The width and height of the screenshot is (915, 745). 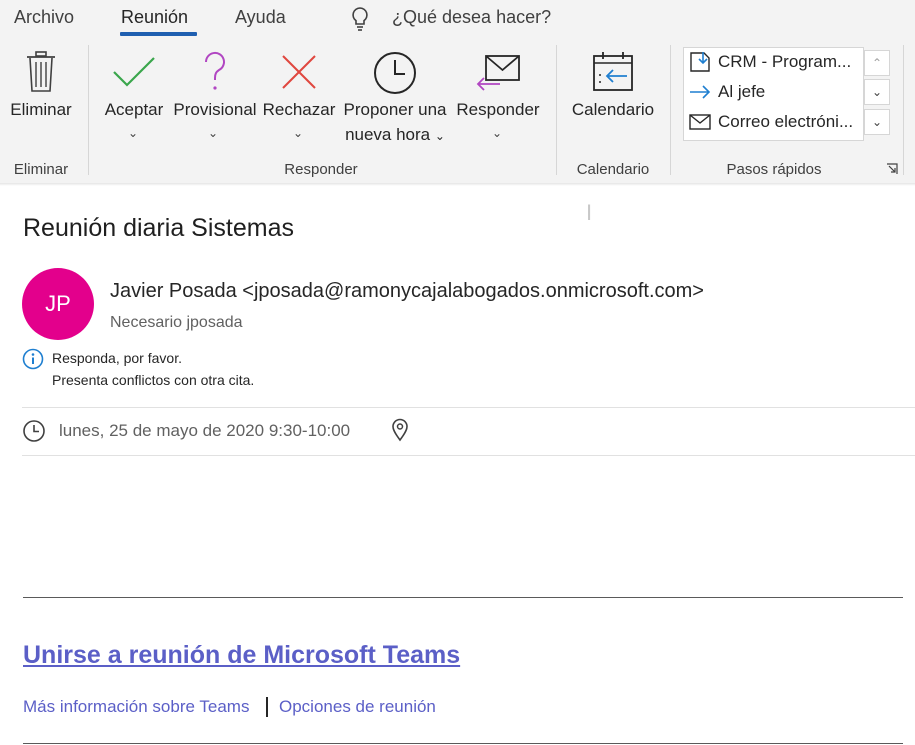 What do you see at coordinates (463, 743) in the screenshot?
I see `teams-separator-bottom` at bounding box center [463, 743].